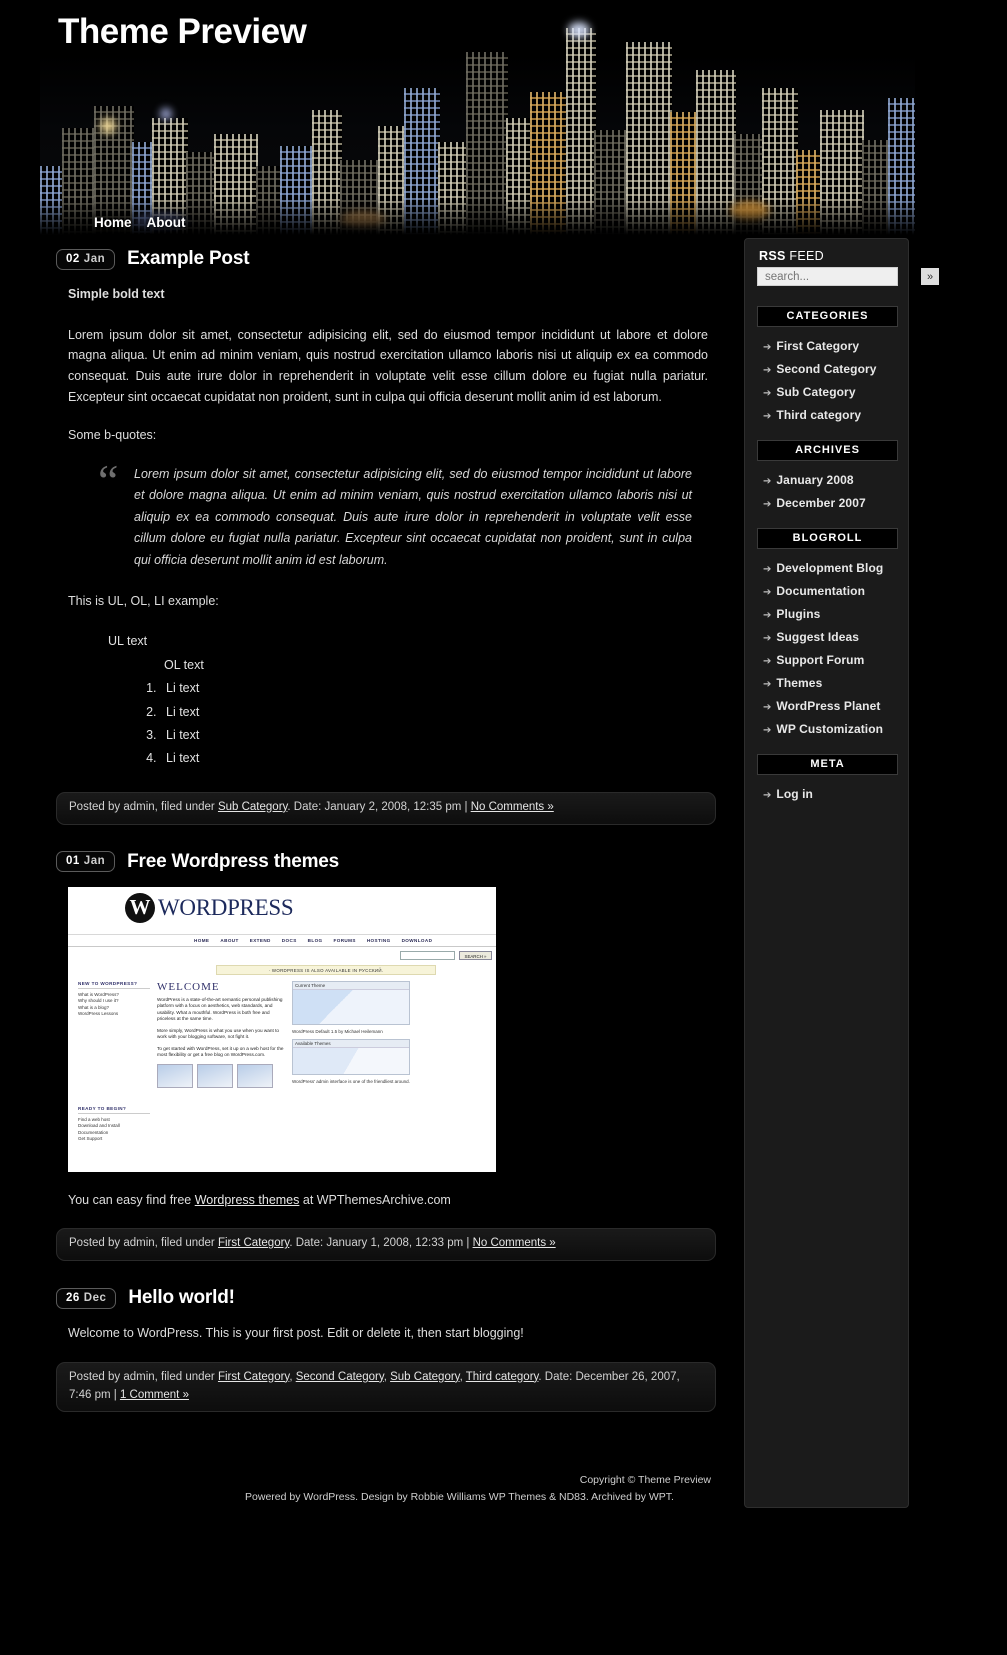 Image resolution: width=1007 pixels, height=1655 pixels. Describe the element at coordinates (289, 940) in the screenshot. I see `screenshot-nav-item: DOCS` at that location.